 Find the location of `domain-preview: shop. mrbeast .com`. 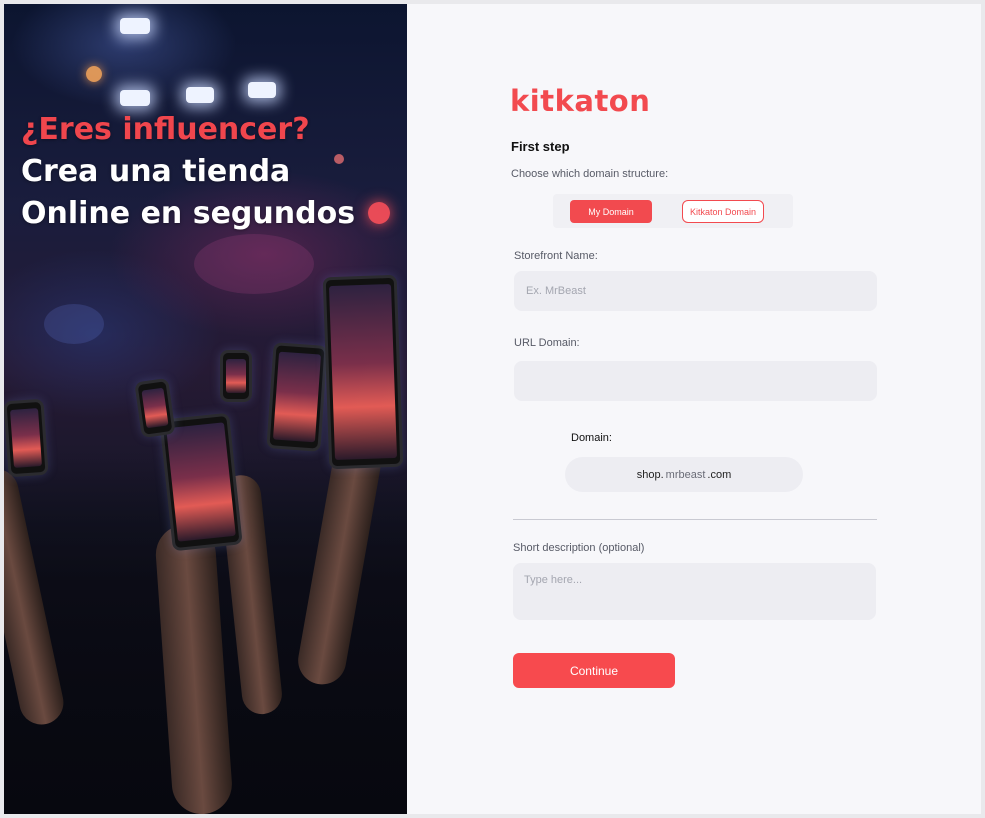

domain-preview: shop. mrbeast .com is located at coordinates (684, 474).